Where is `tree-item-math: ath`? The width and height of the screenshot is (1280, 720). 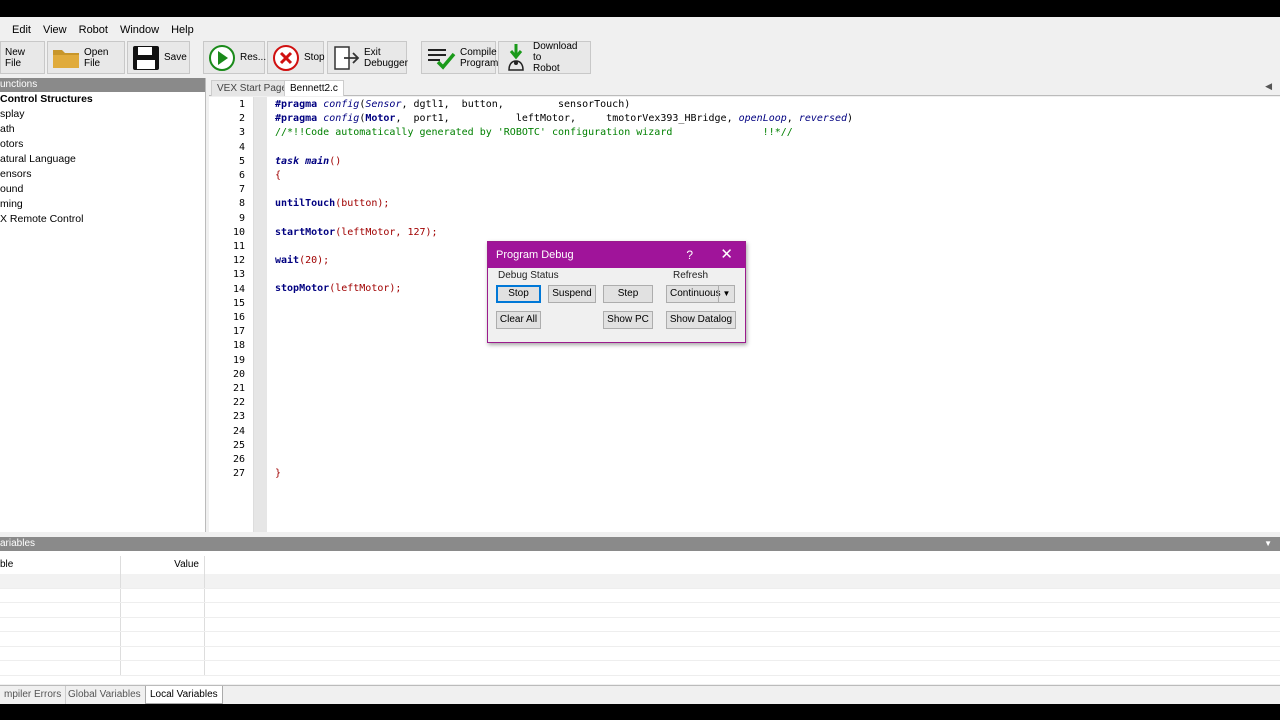 tree-item-math: ath is located at coordinates (102, 129).